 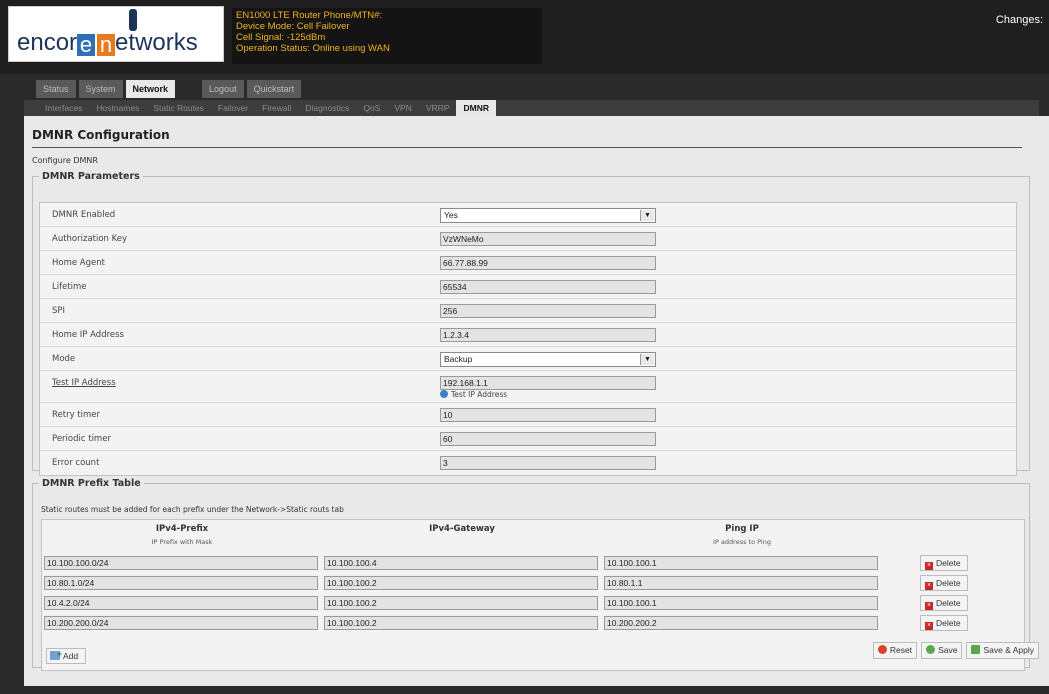 What do you see at coordinates (548, 311) in the screenshot?
I see `spi-input: 256` at bounding box center [548, 311].